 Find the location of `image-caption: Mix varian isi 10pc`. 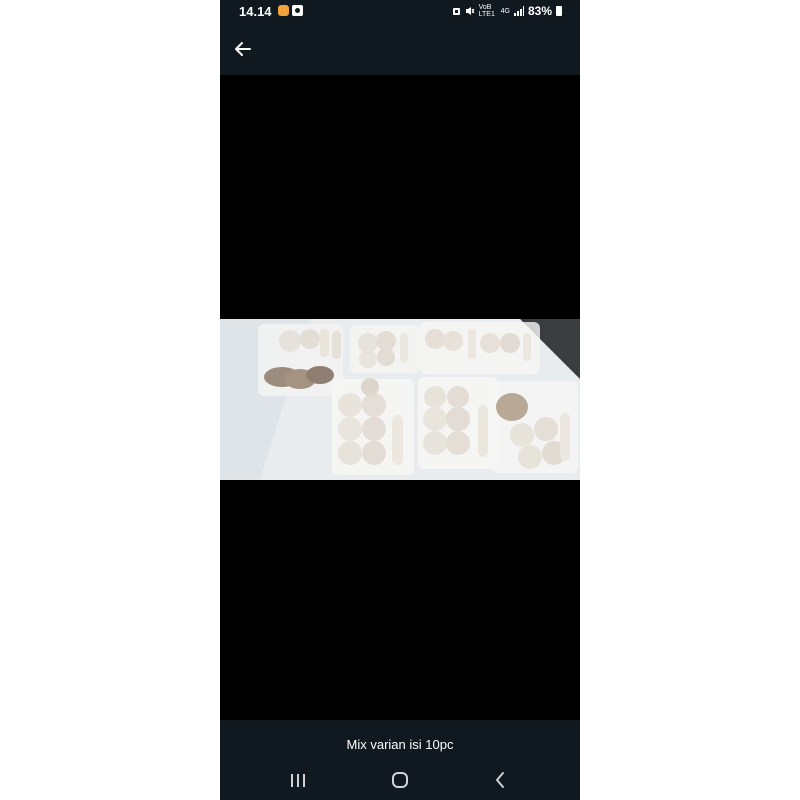

image-caption: Mix varian isi 10pc is located at coordinates (400, 744).